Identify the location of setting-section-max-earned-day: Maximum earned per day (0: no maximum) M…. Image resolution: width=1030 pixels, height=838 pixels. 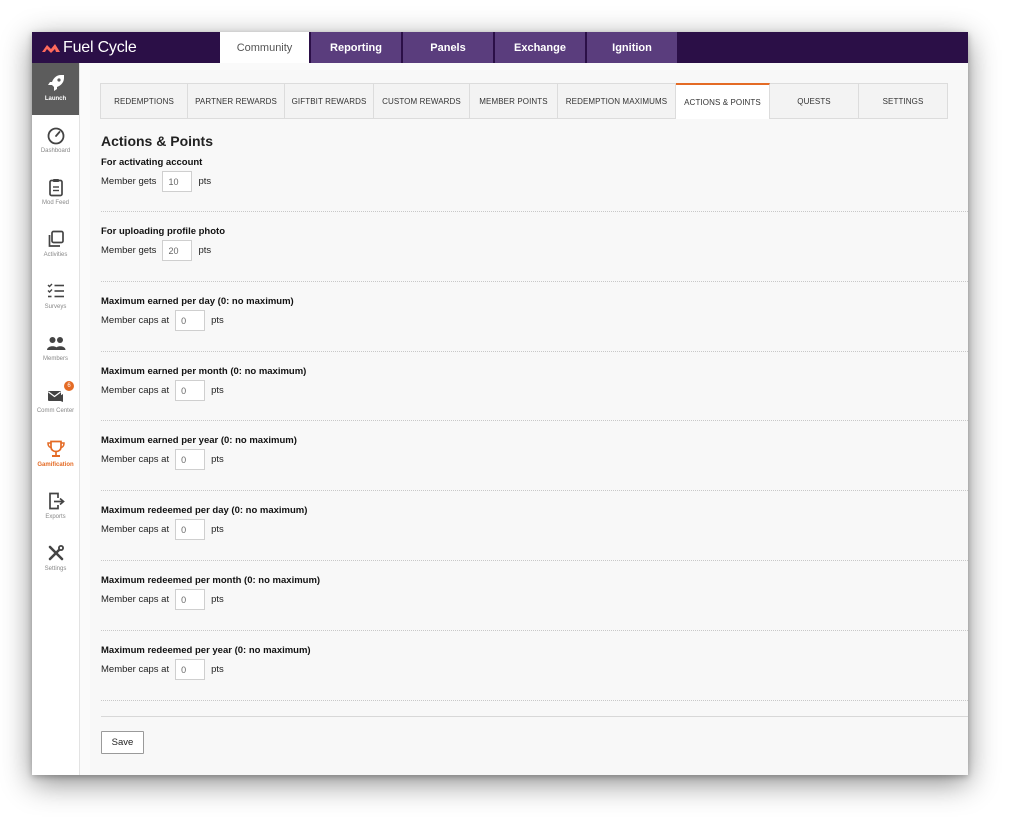
(534, 324).